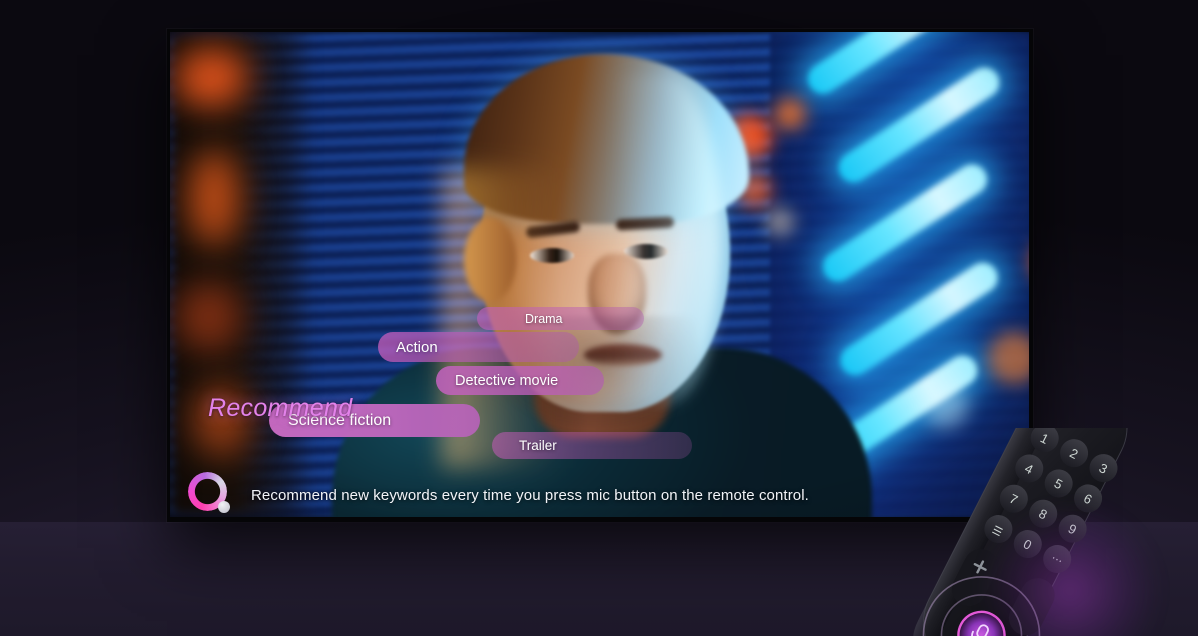 This screenshot has height=636, width=1198. Describe the element at coordinates (280, 408) in the screenshot. I see `recommend-heading: Recommend` at that location.